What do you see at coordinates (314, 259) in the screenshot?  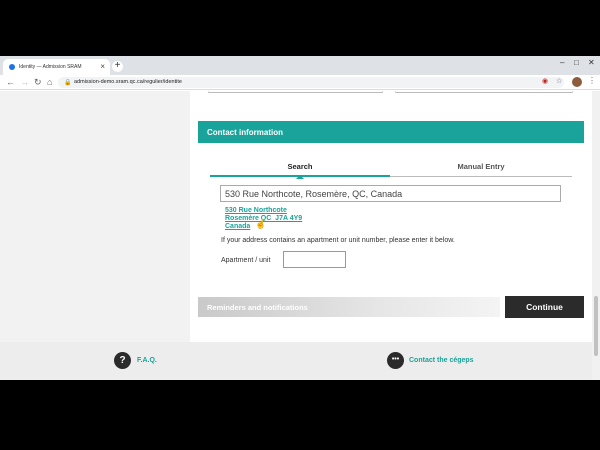 I see `apartment-input` at bounding box center [314, 259].